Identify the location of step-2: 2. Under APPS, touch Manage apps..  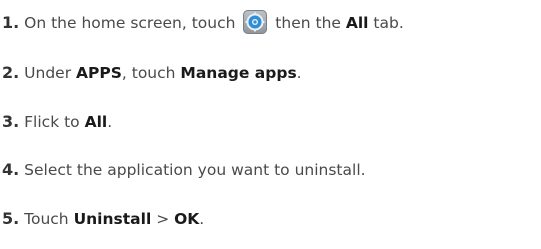
(152, 73).